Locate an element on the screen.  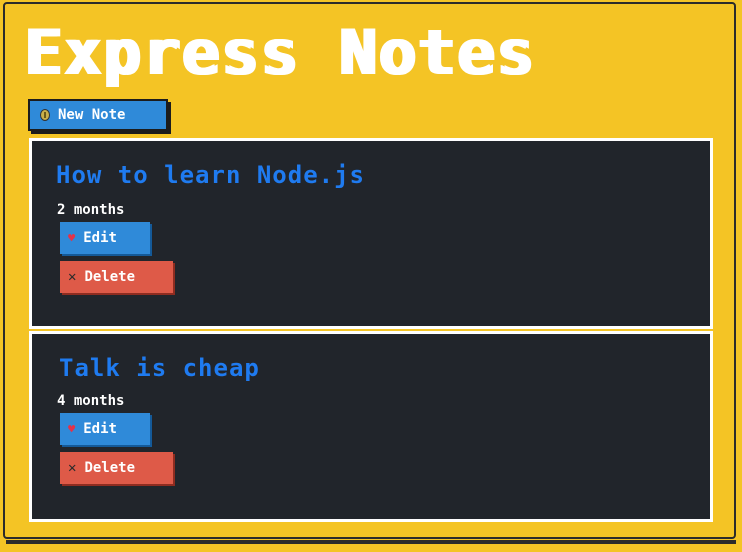
new-note-label: New Note is located at coordinates (92, 115).